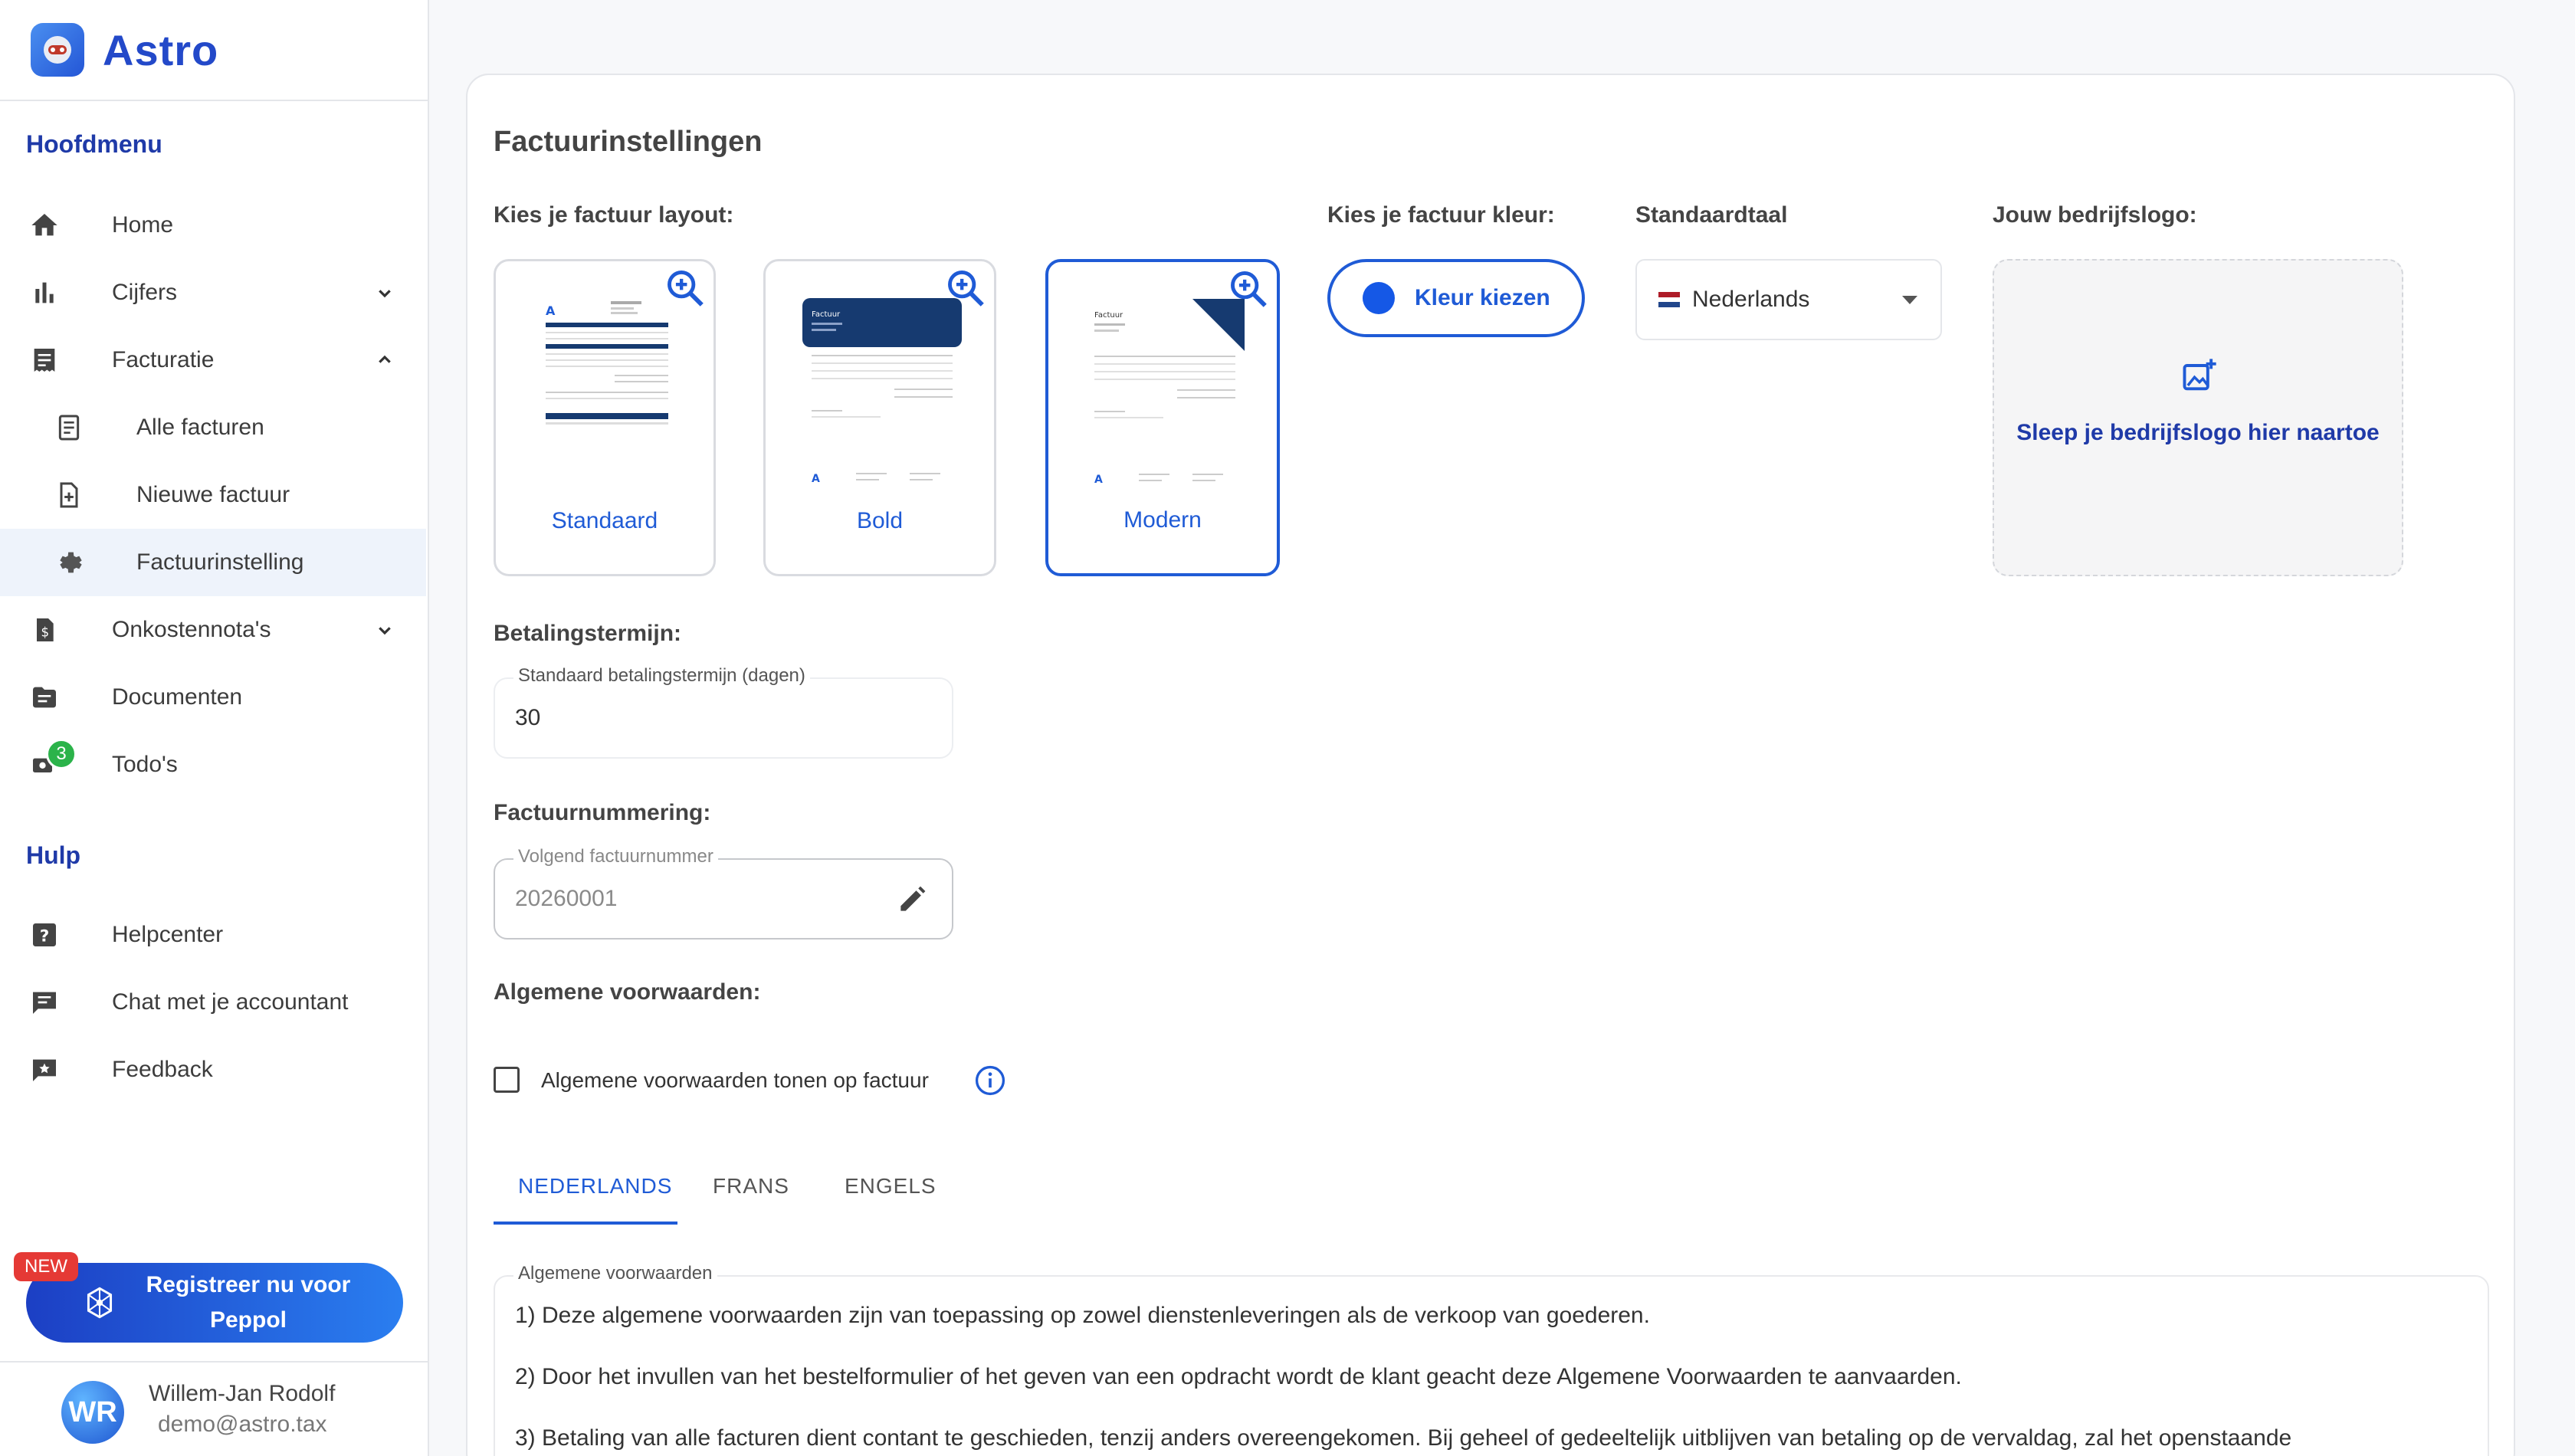 This screenshot has width=2575, height=1456. Describe the element at coordinates (616, 856) in the screenshot. I see `next-invoice-number-field-label: Volgend factuurnummer` at that location.